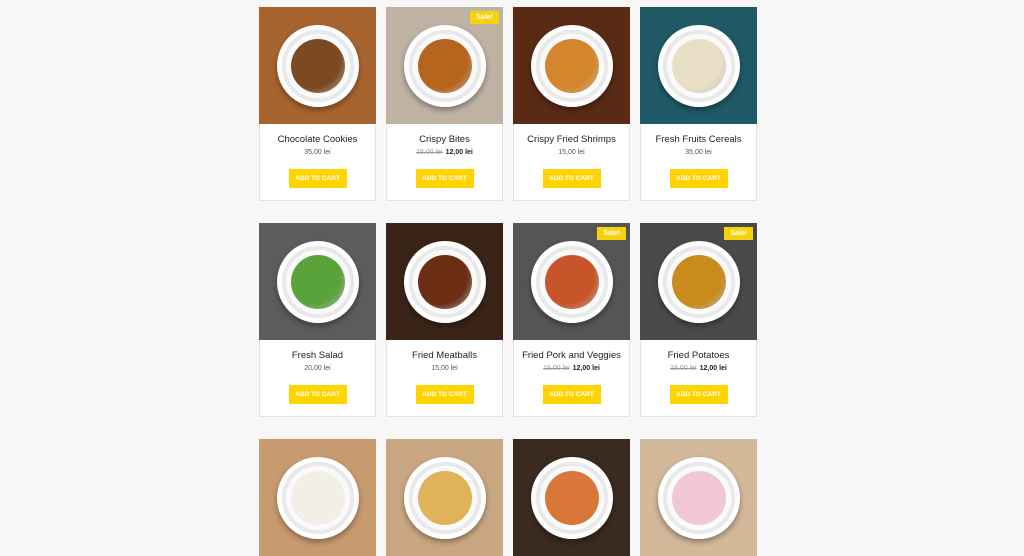 The height and width of the screenshot is (556, 1024). What do you see at coordinates (571, 140) in the screenshot?
I see `product-name: Crispy Fried Shrimps` at bounding box center [571, 140].